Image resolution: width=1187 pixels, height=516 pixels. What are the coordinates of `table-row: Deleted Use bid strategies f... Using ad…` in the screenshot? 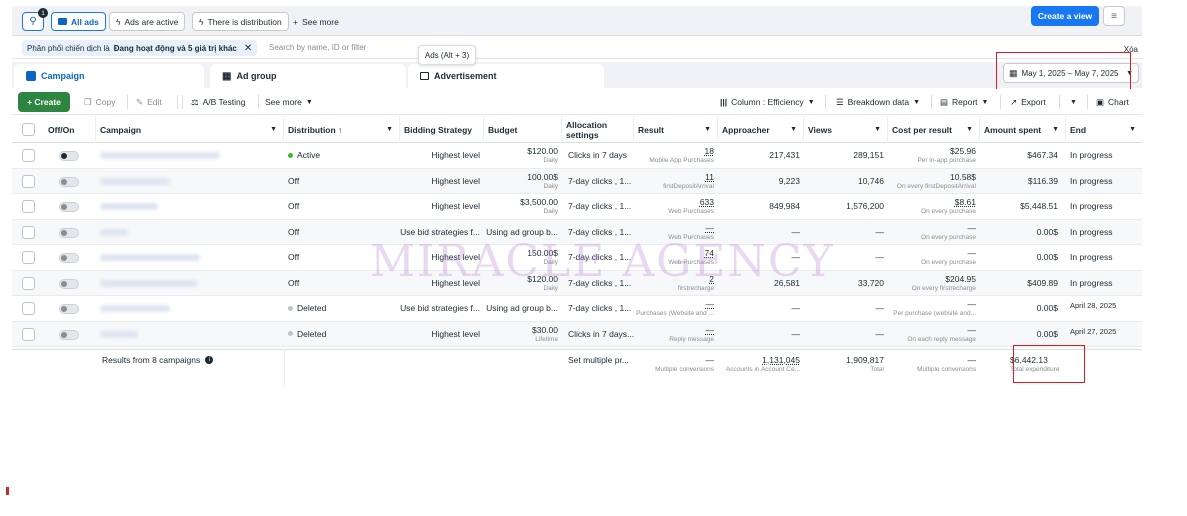 It's located at (577, 309).